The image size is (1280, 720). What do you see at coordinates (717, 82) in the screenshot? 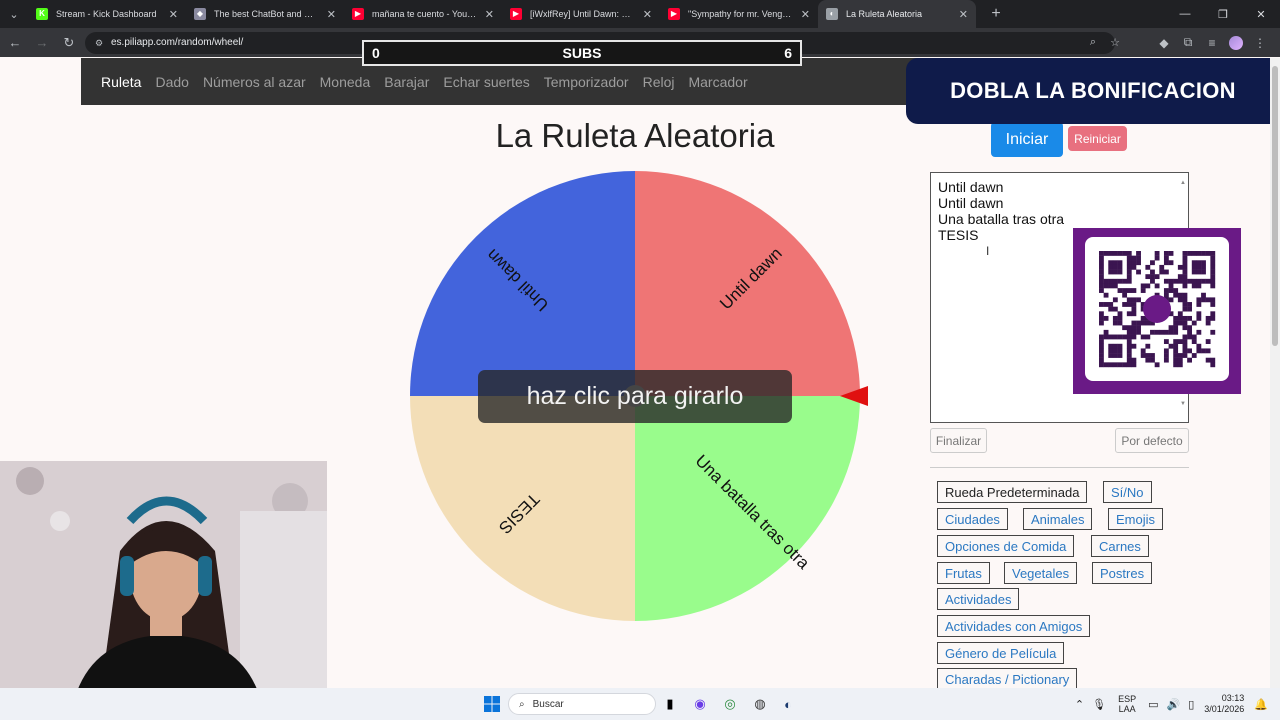
I see `site-nav-item: Marcador` at bounding box center [717, 82].